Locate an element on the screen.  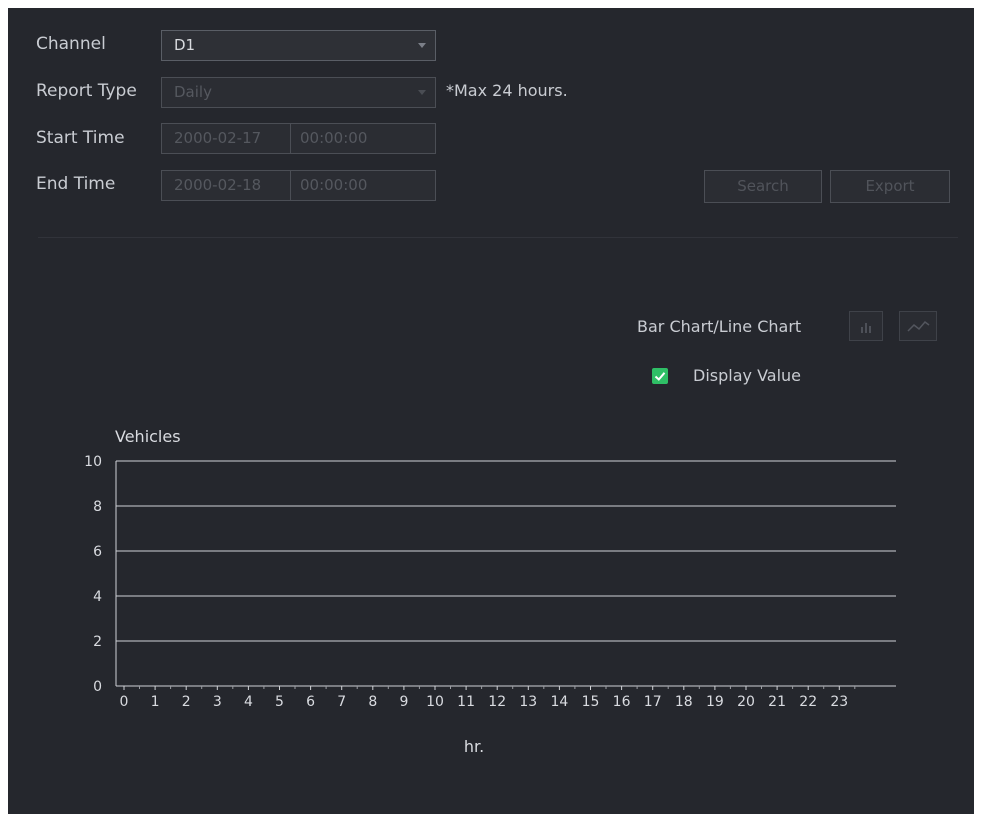
x-axis-title: hr. is located at coordinates (474, 746).